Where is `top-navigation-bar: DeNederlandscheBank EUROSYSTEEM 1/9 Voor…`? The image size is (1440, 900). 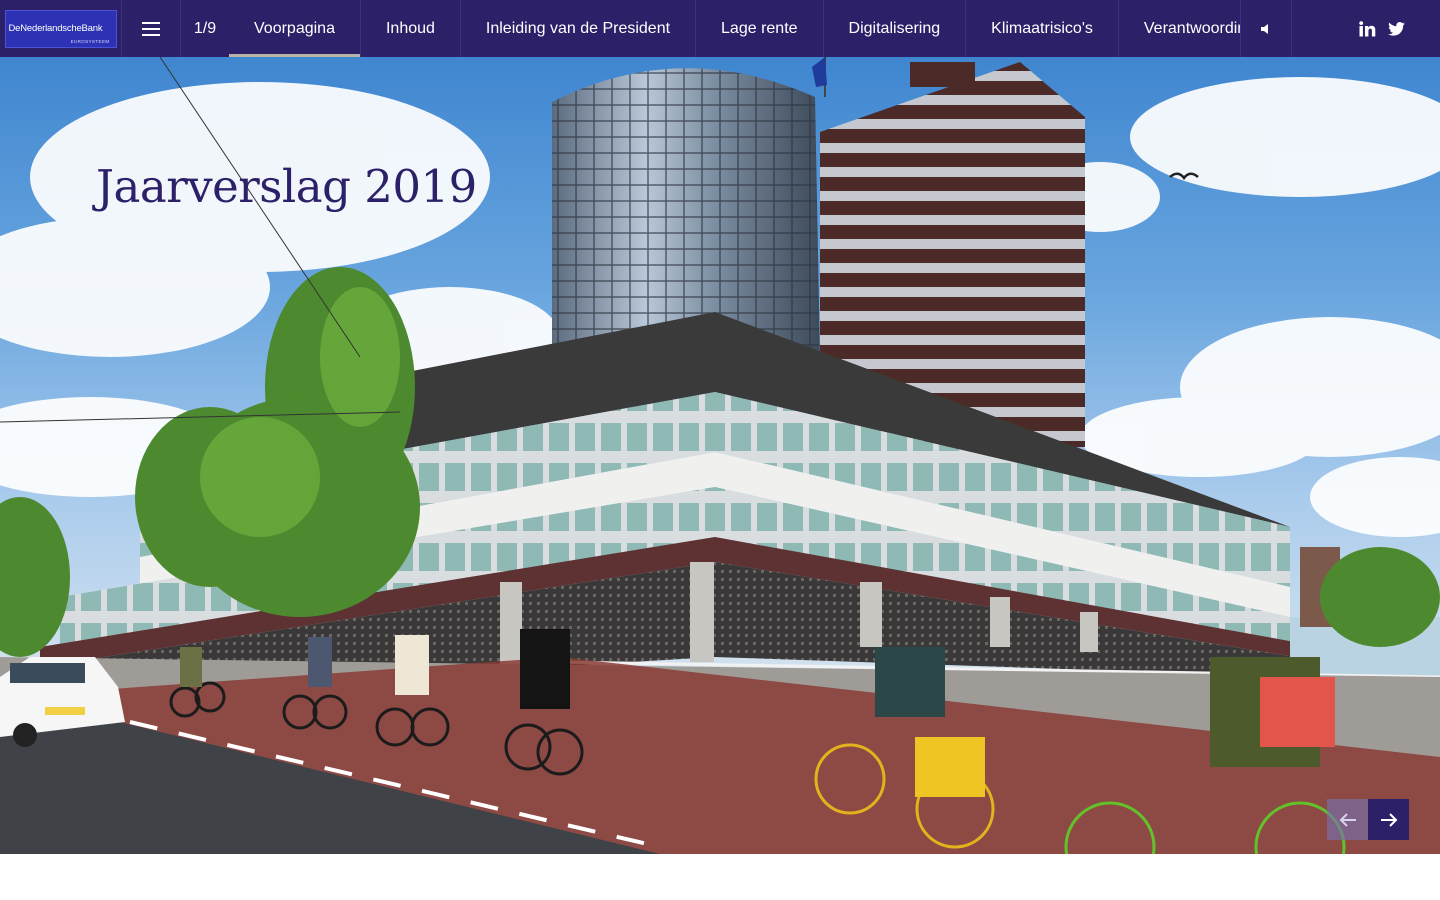 top-navigation-bar: DeNederlandscheBank EUROSYSTEEM 1/9 Voor… is located at coordinates (720, 28).